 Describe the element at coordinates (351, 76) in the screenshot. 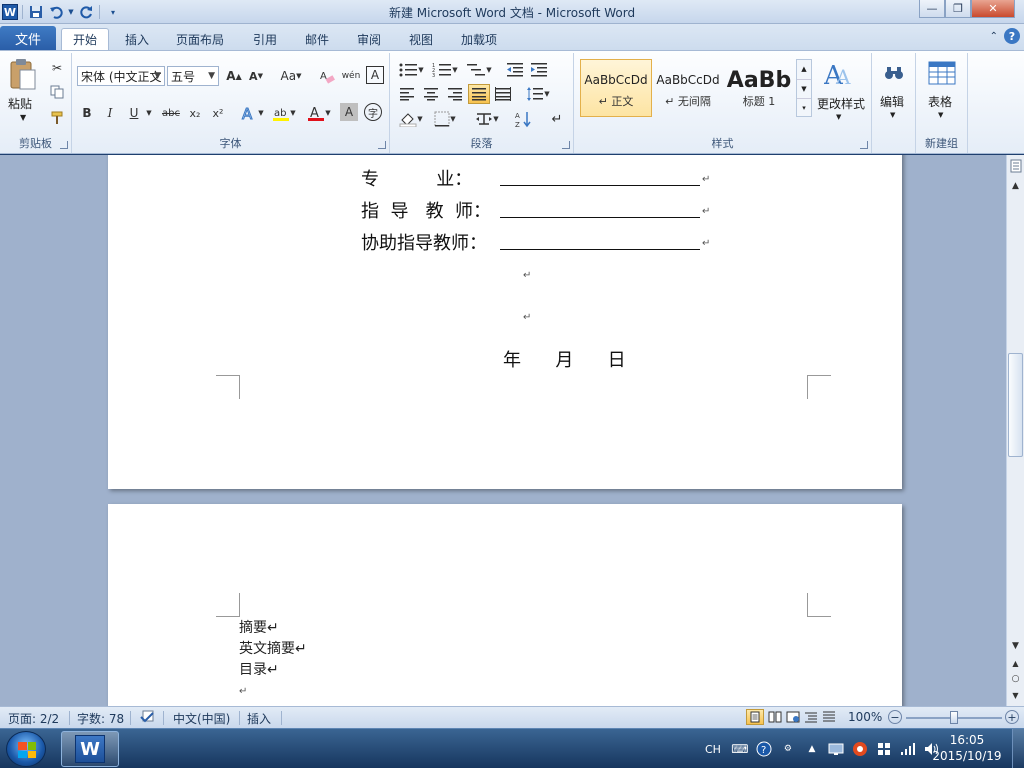

I see `phonetic-guide-icon: wén` at that location.